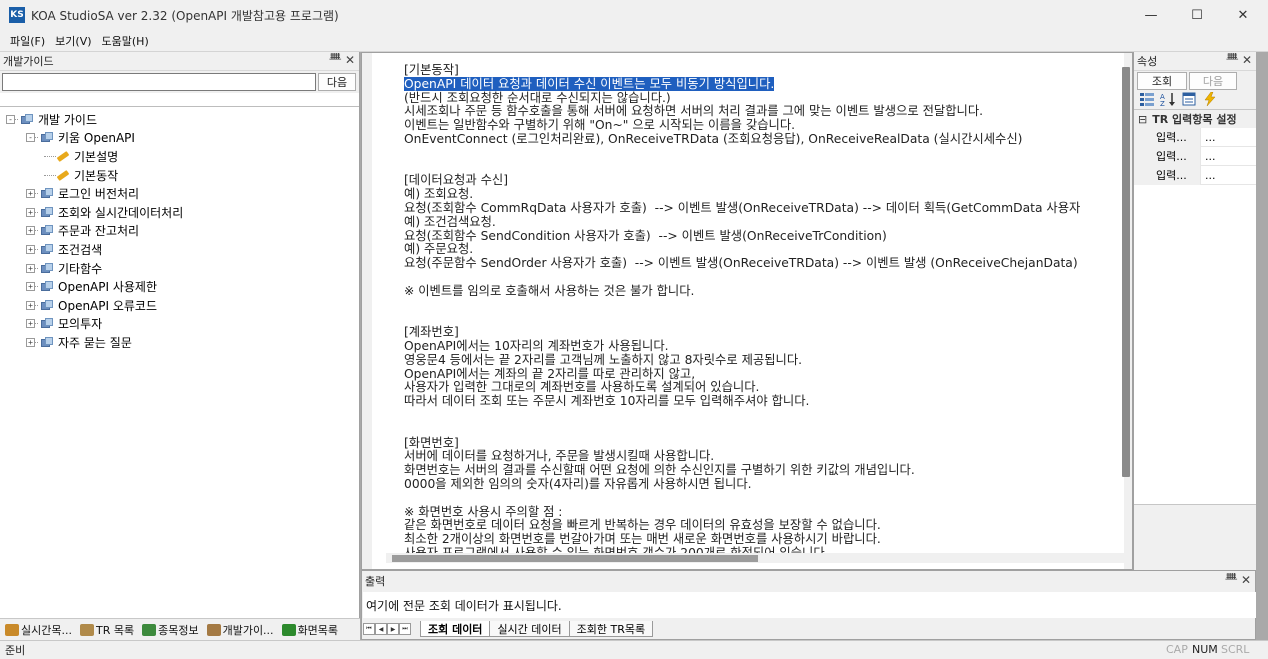 This screenshot has height=659, width=1268. I want to click on close-button: ✕, so click(1243, 15).